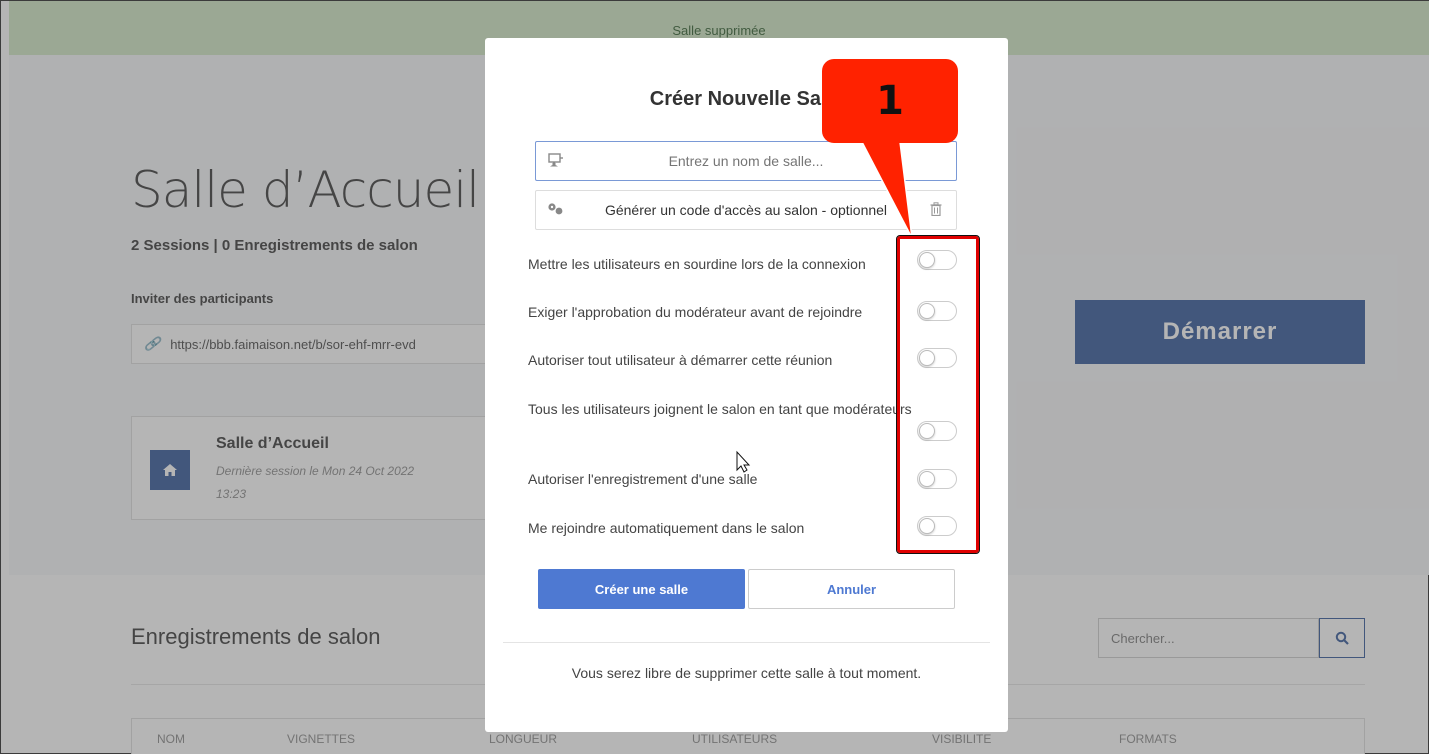 The width and height of the screenshot is (1429, 754). I want to click on annotation-number: 1, so click(890, 101).